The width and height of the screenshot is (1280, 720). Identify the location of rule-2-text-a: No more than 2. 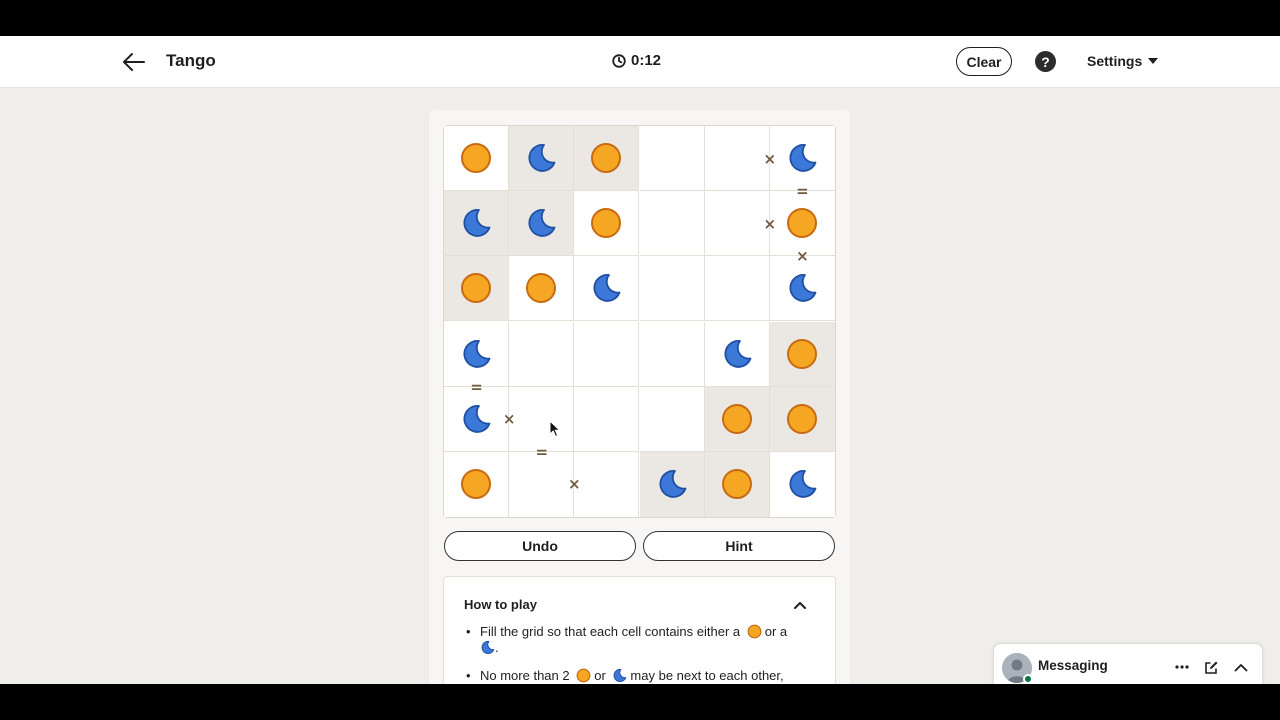
(525, 675).